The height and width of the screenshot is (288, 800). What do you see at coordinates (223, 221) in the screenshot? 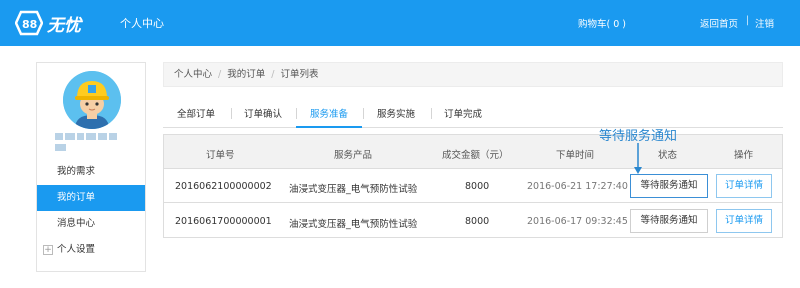
I see `order-number: 2016061700000001` at bounding box center [223, 221].